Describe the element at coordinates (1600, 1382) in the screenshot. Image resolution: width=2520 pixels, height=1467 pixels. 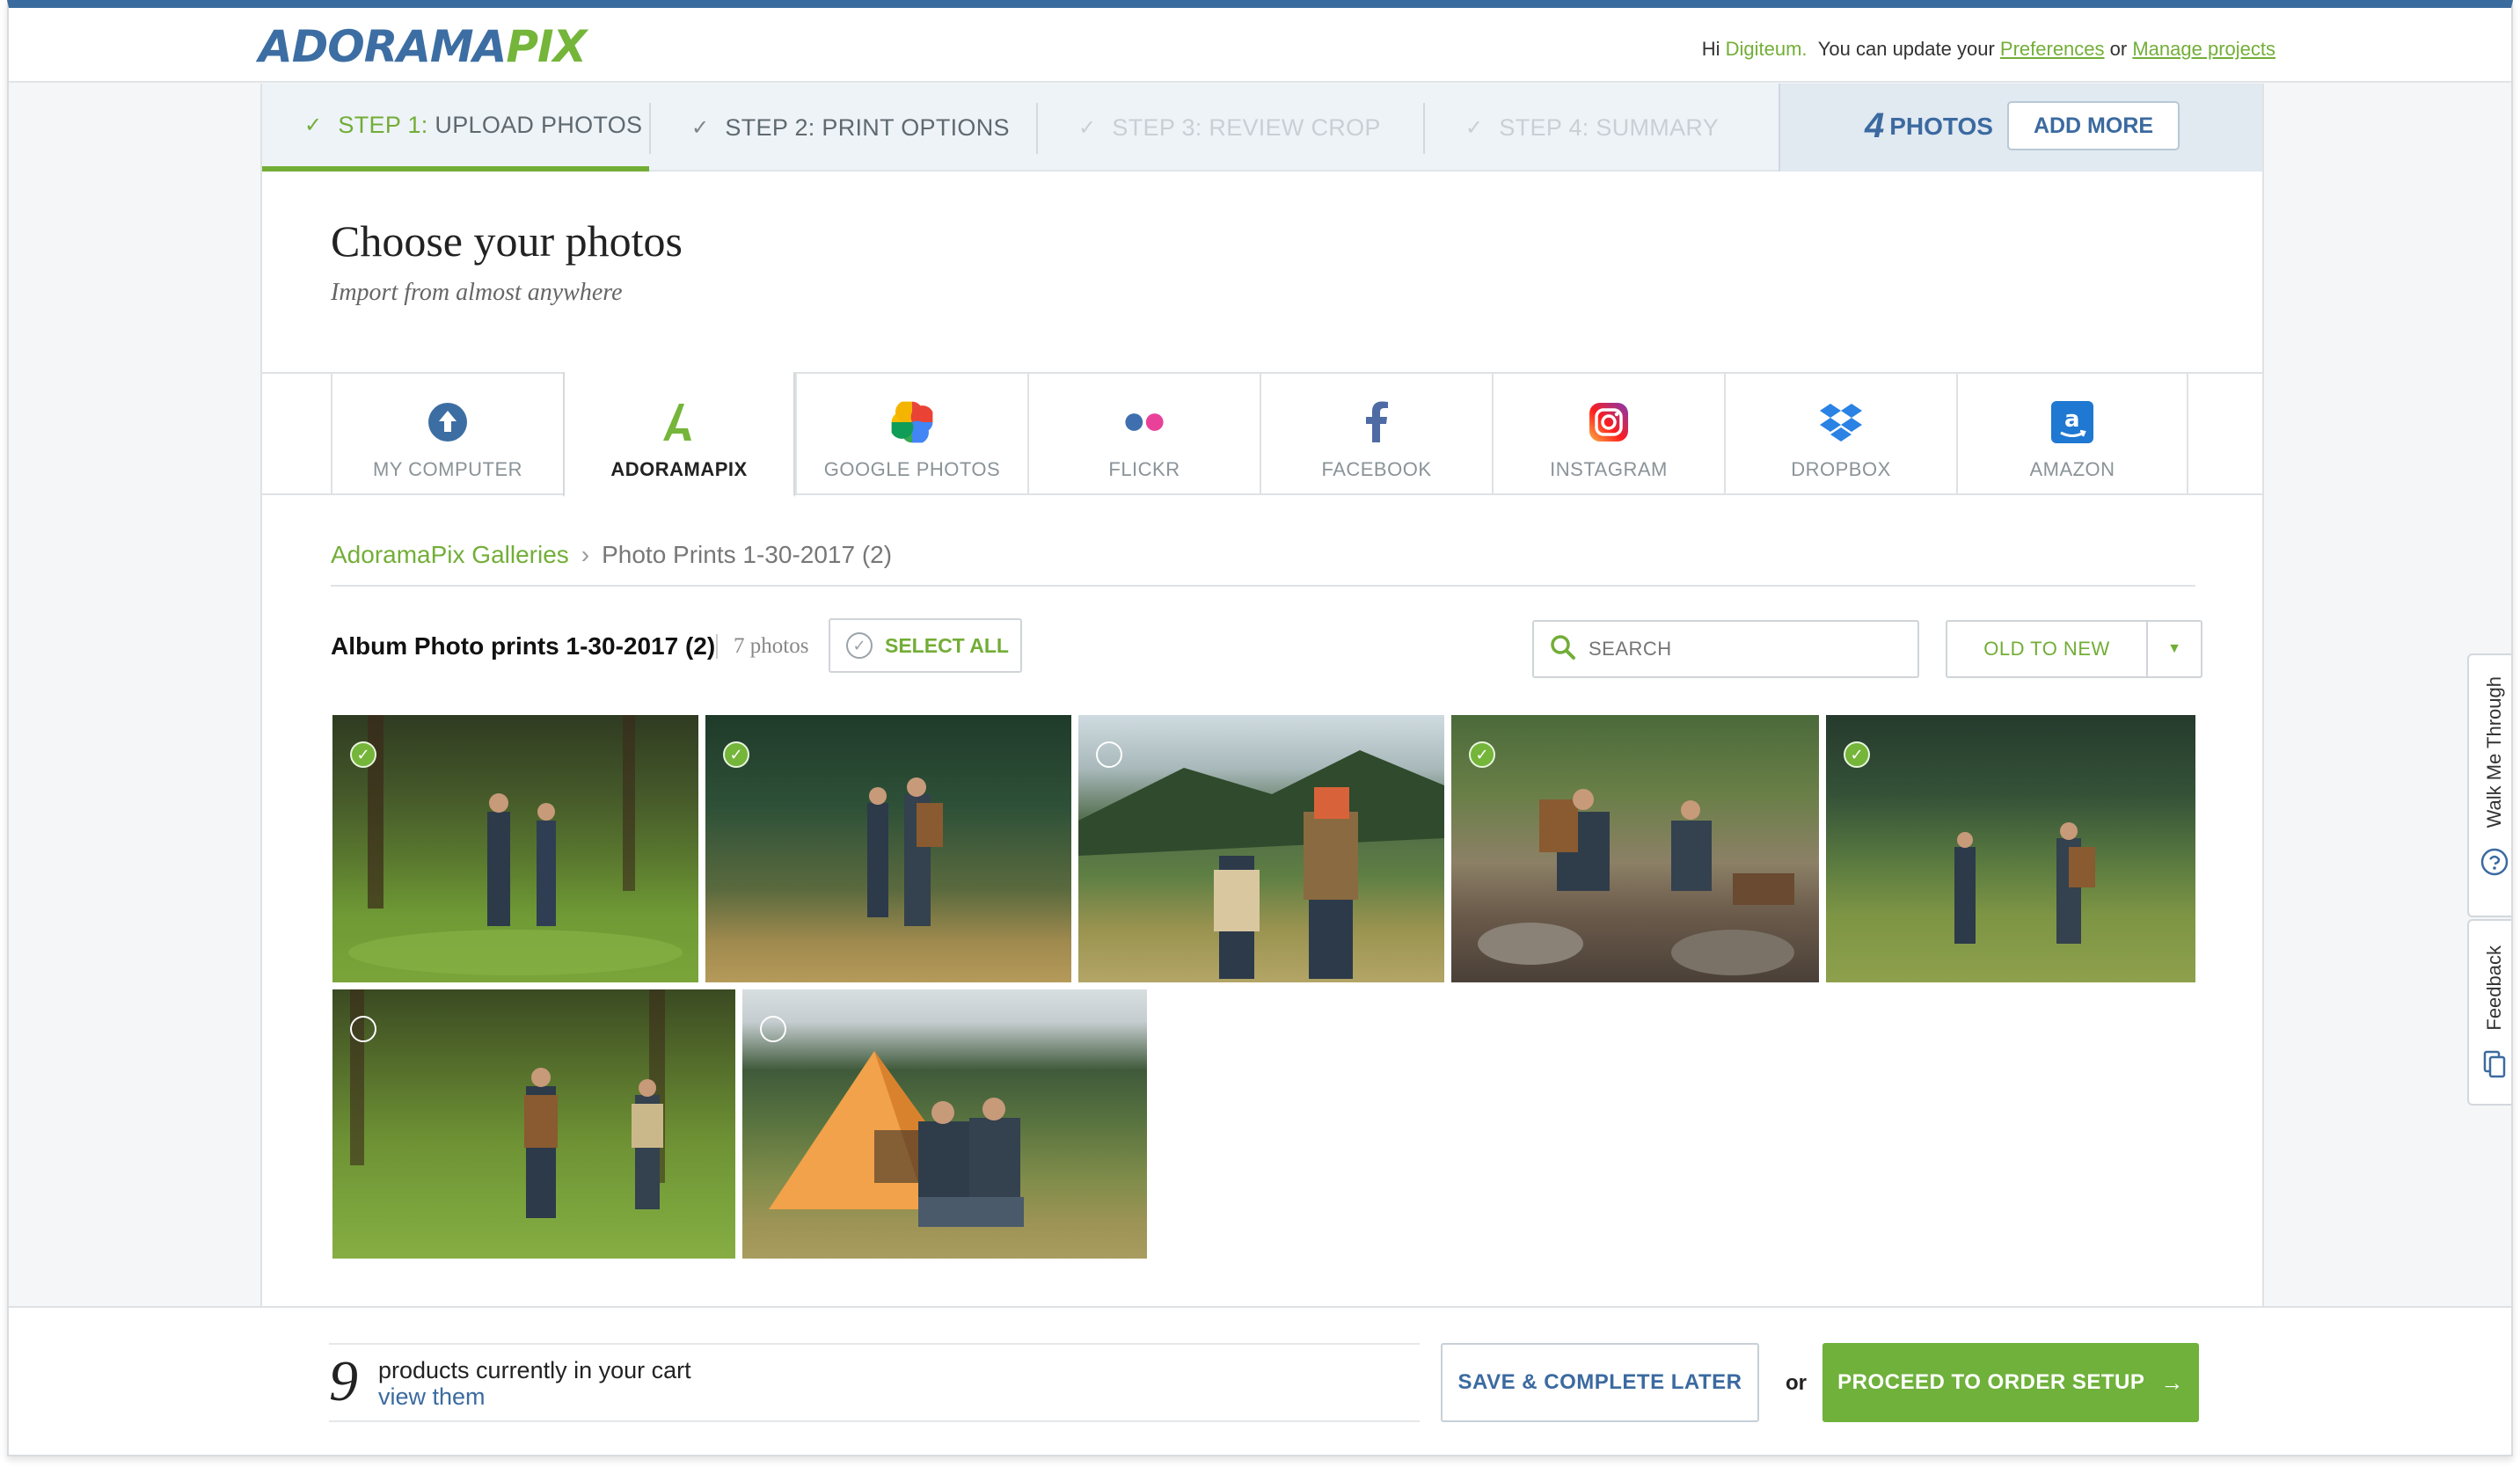
I see `save-complete-later-button: SAVE & COMPLETE LATER` at that location.